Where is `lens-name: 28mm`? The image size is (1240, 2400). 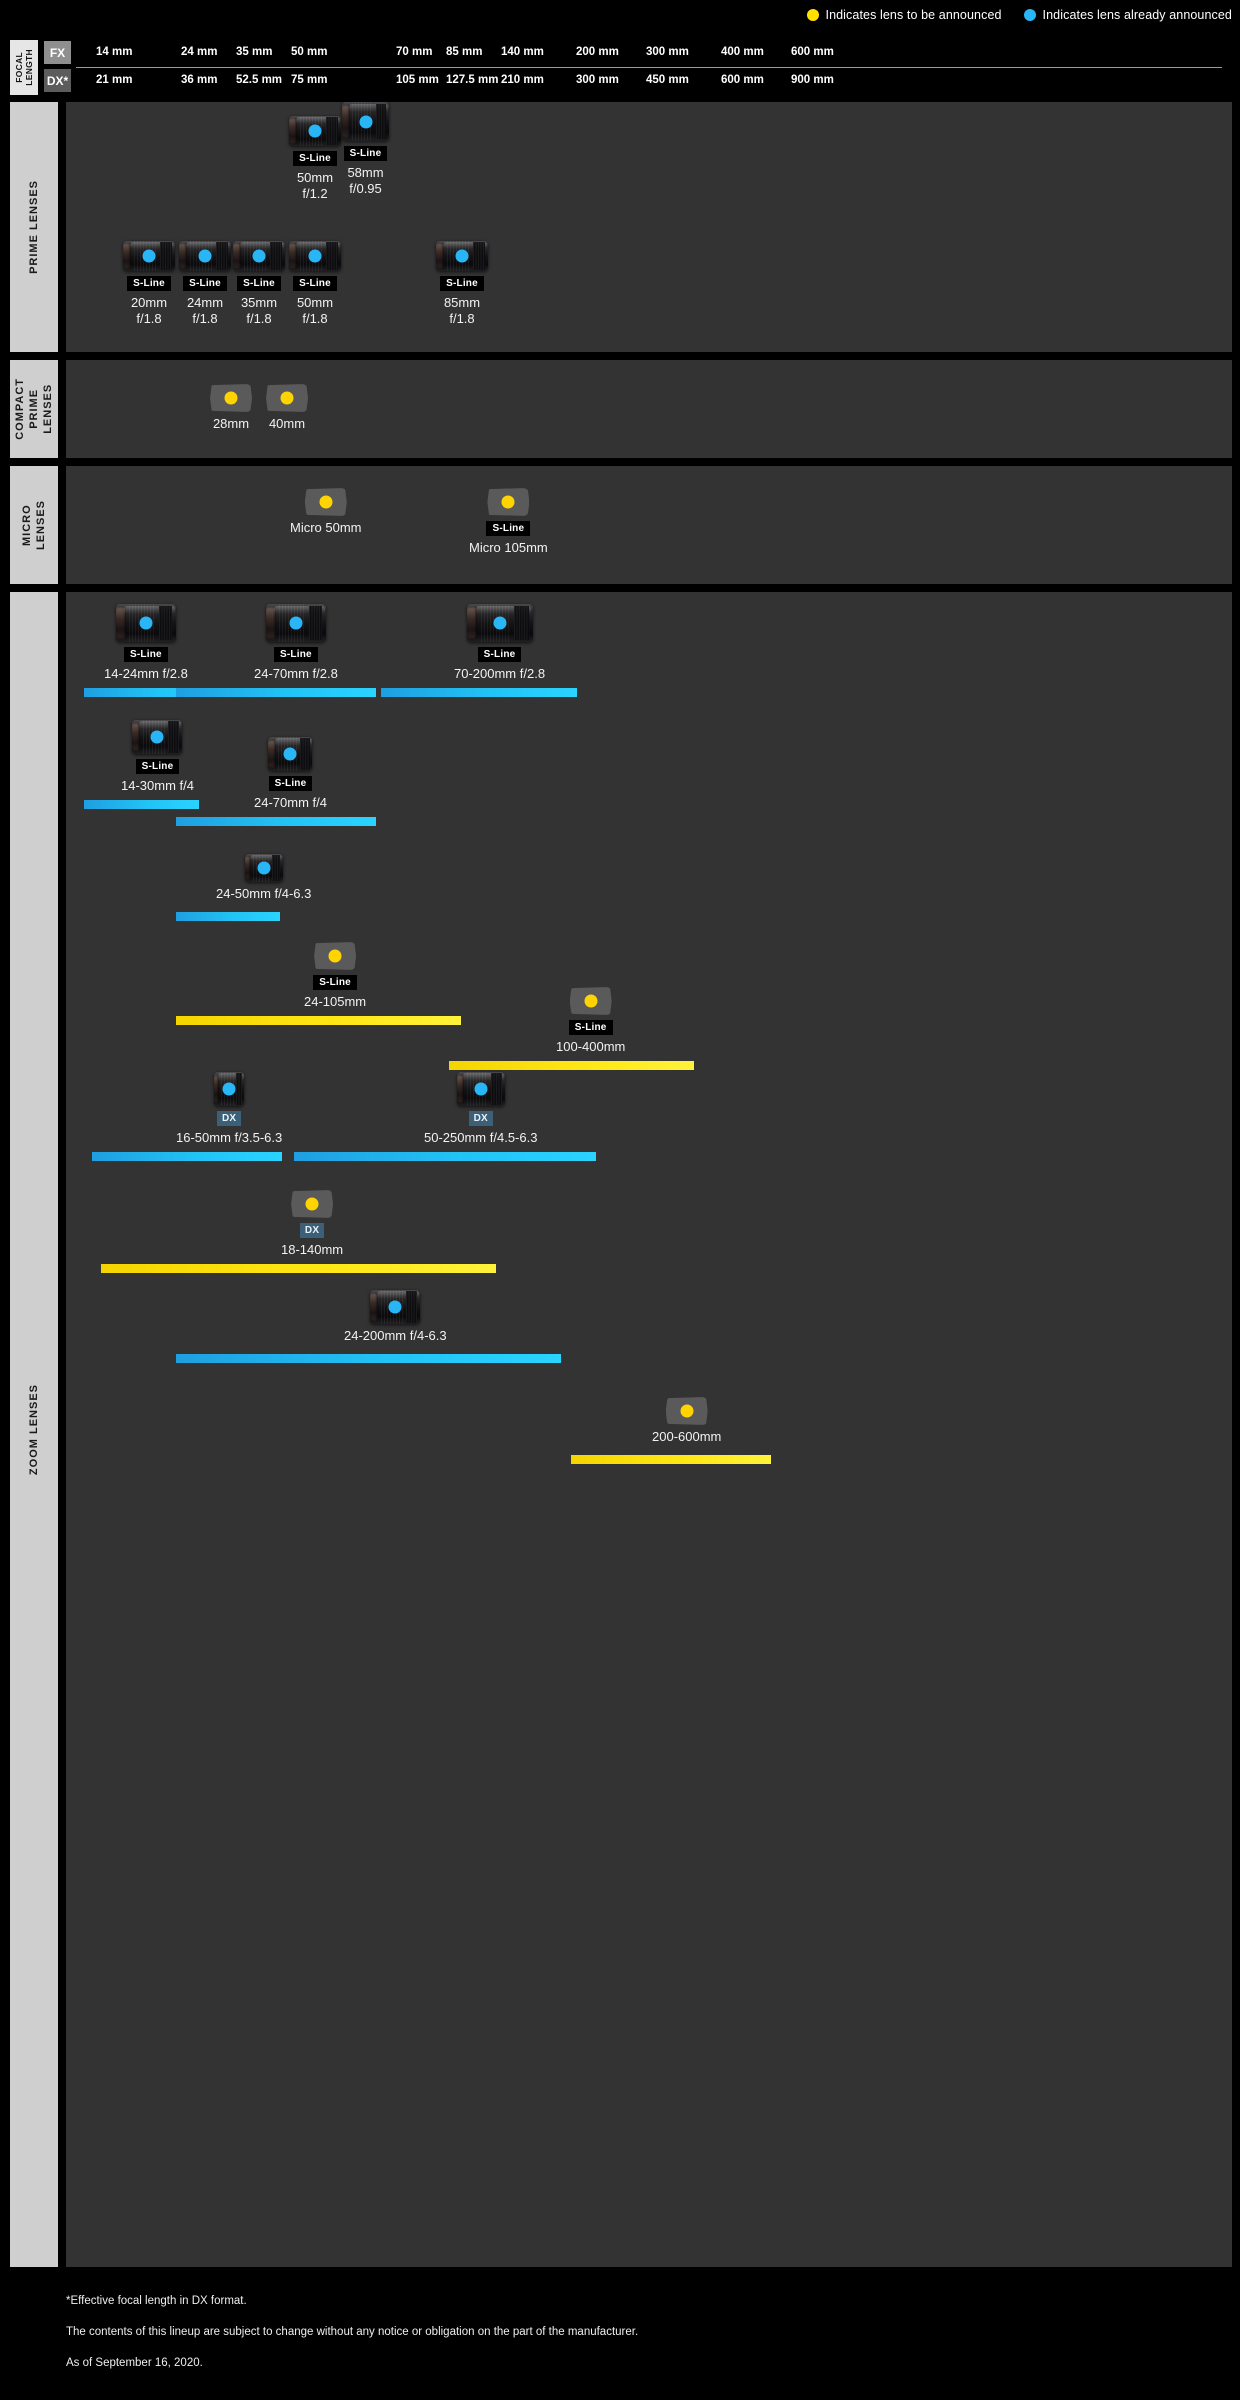
lens-name: 28mm is located at coordinates (231, 423).